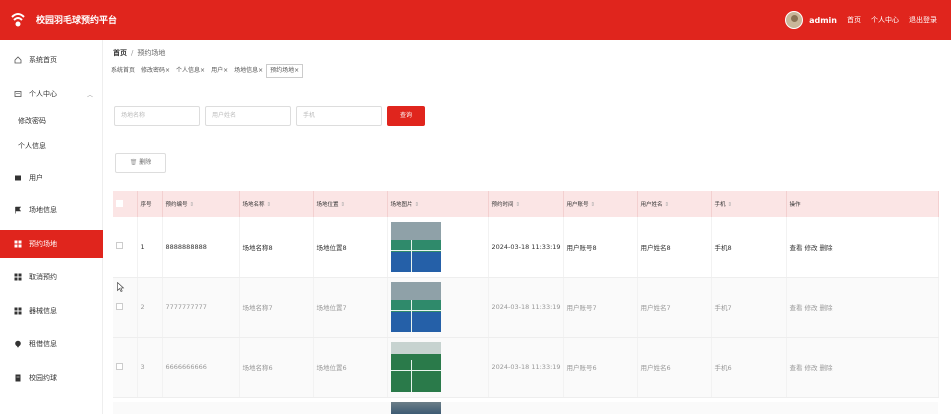 The image size is (951, 414). What do you see at coordinates (475, 20) in the screenshot?
I see `top-header: 校园羽毛球预约平台 admin 首页 个人中心 退出登录` at bounding box center [475, 20].